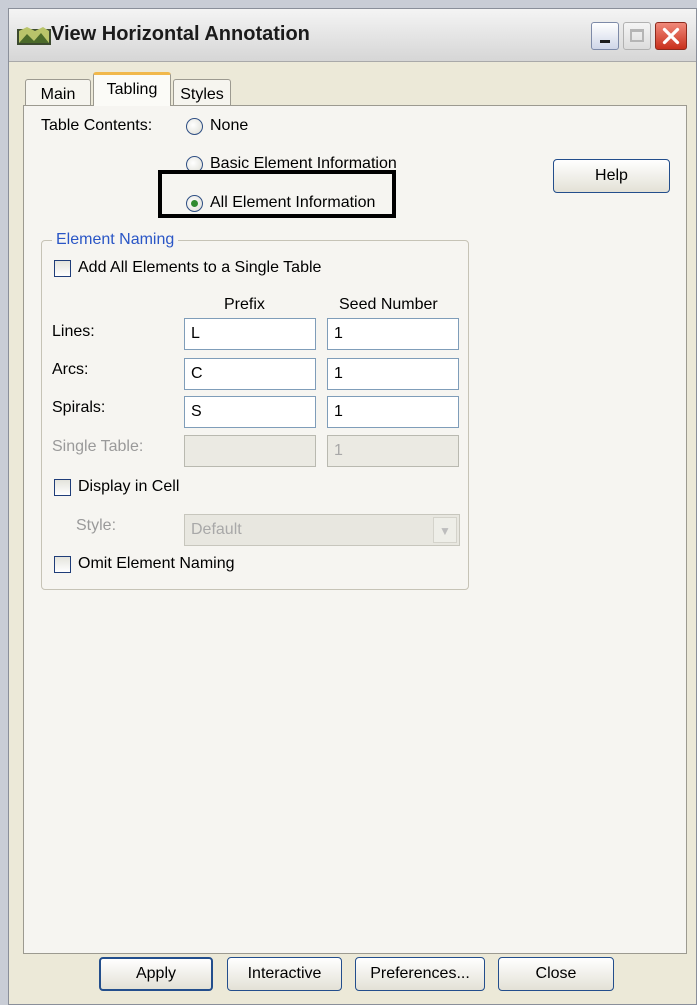 The image size is (697, 1005). I want to click on close-window-button, so click(671, 36).